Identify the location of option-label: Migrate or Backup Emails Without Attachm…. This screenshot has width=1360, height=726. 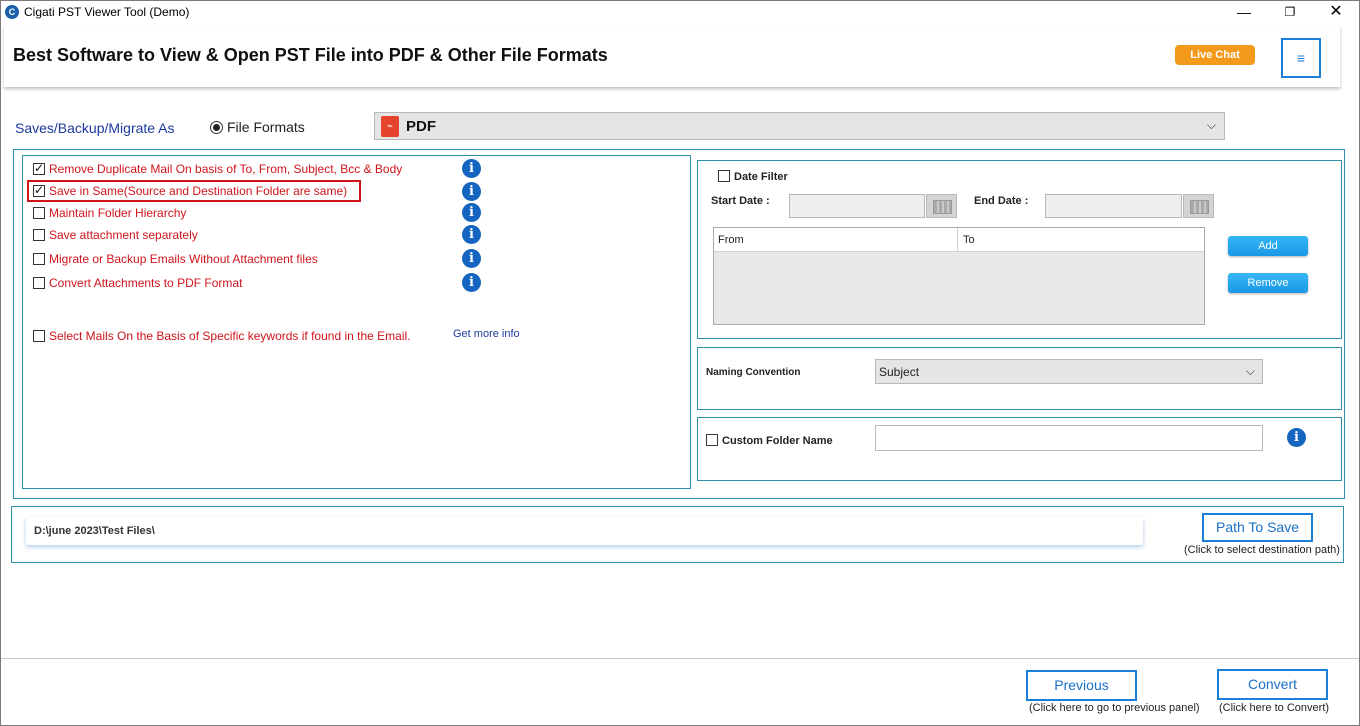
(183, 259).